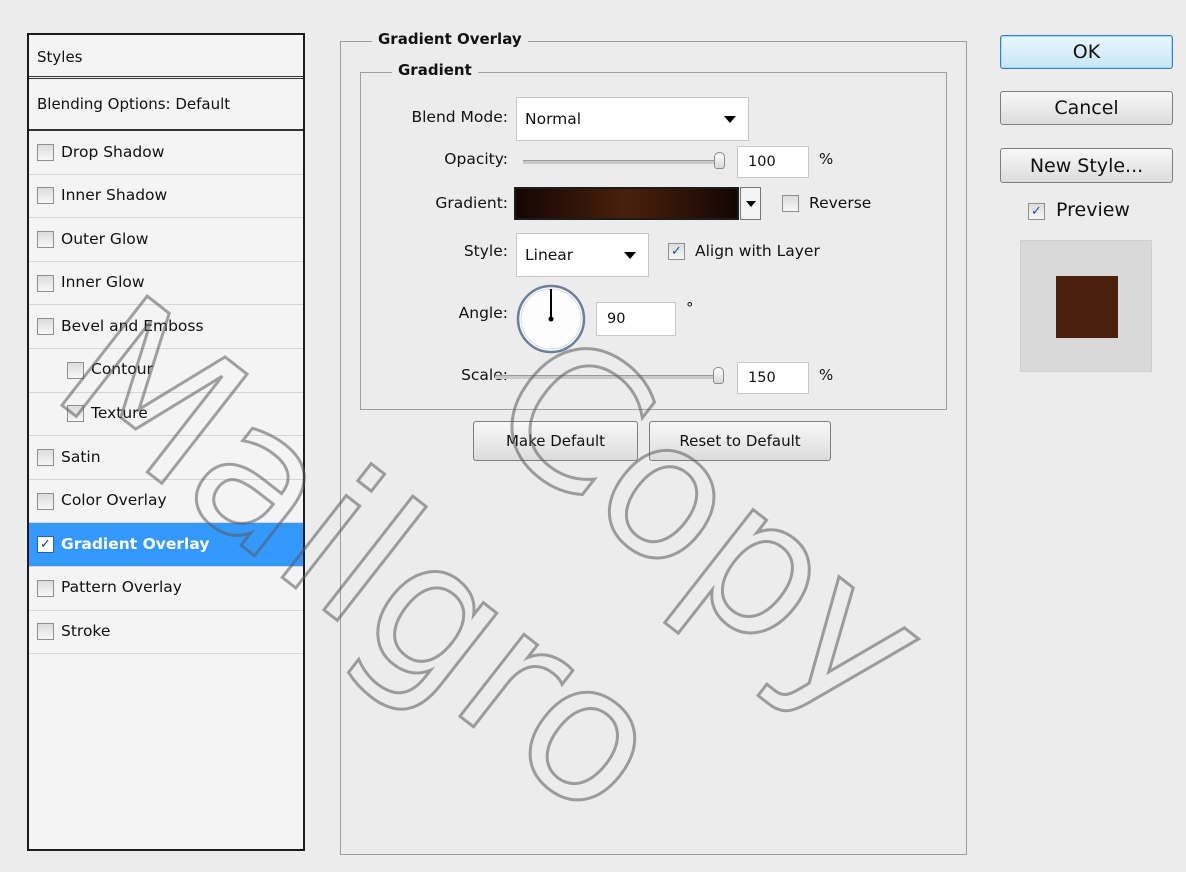 The width and height of the screenshot is (1186, 872). Describe the element at coordinates (719, 160) in the screenshot. I see `opacity-slider-thumb` at that location.